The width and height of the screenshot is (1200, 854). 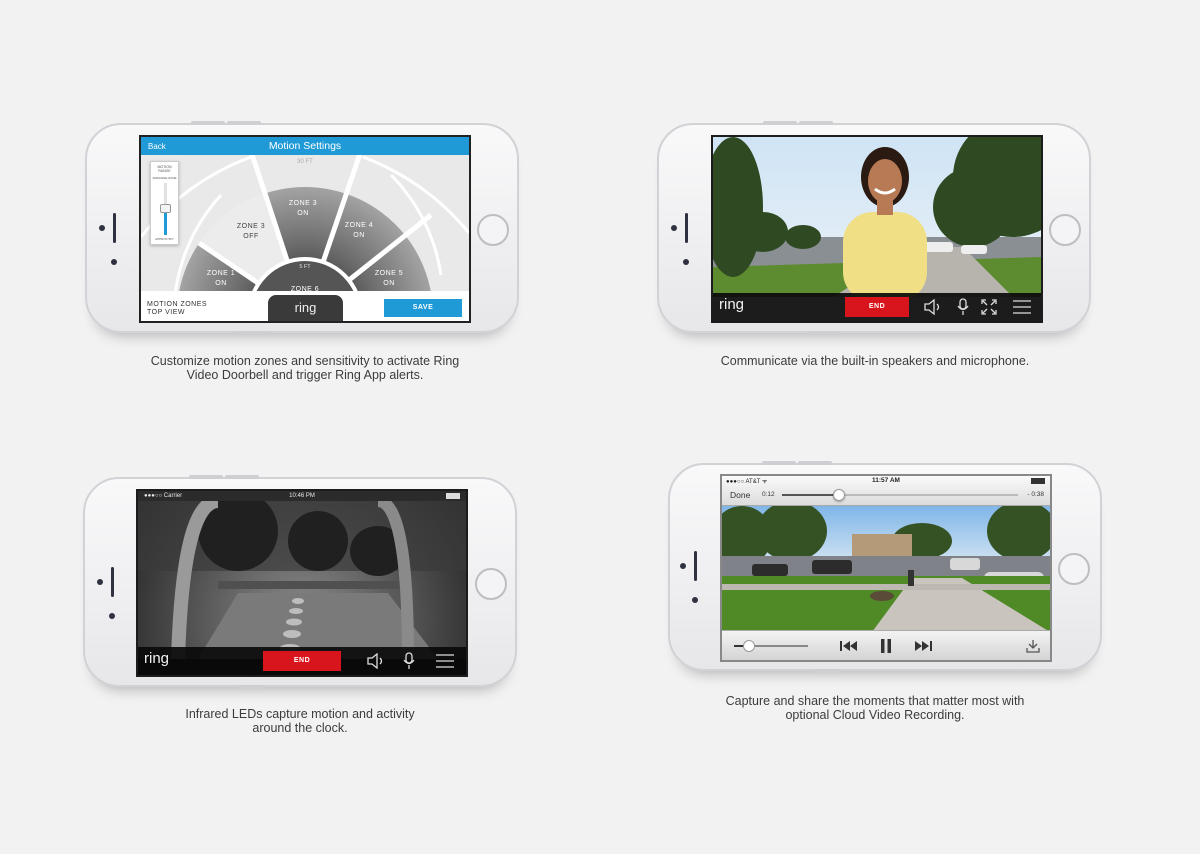 What do you see at coordinates (1033, 646) in the screenshot?
I see `download-icon` at bounding box center [1033, 646].